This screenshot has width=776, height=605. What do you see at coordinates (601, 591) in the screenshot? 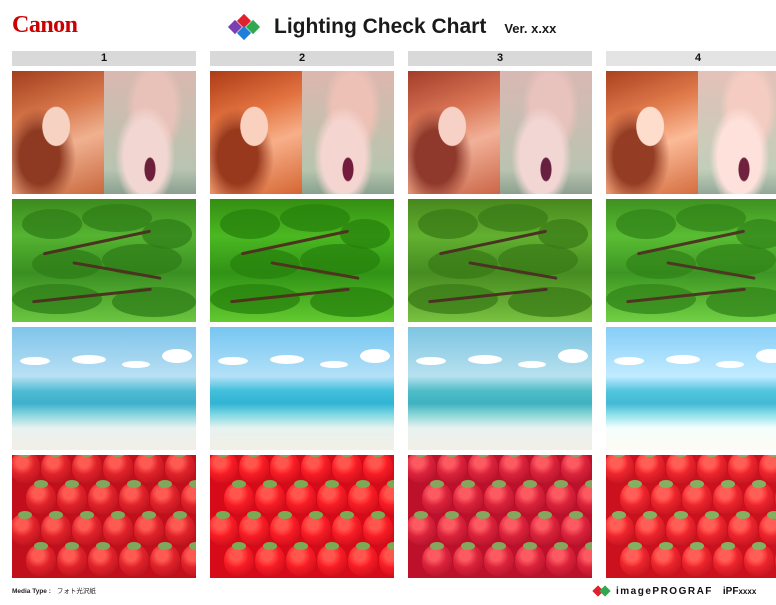
I see `brand-mark-icon` at bounding box center [601, 591].